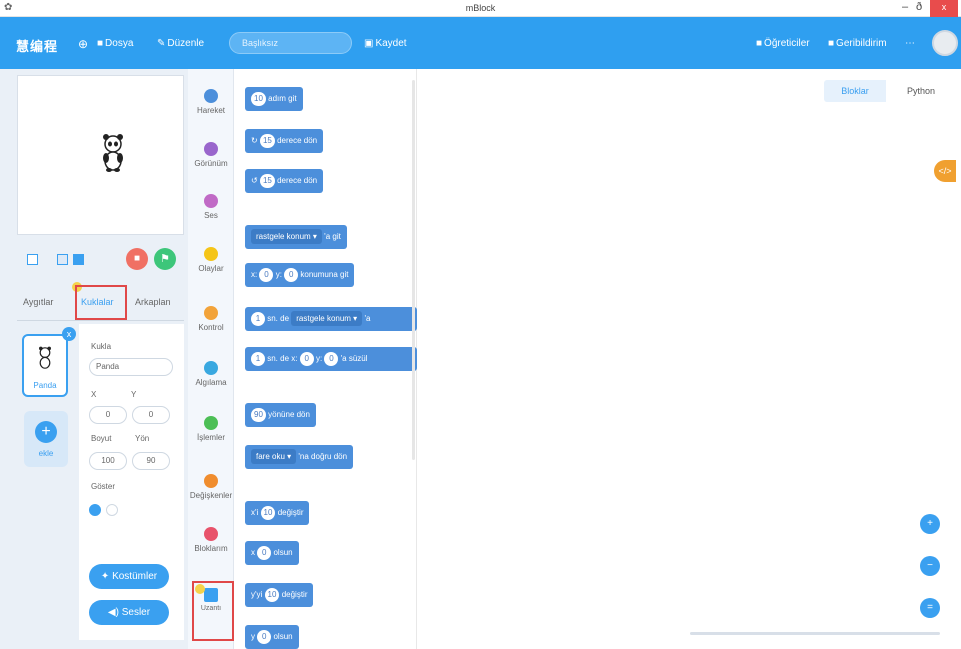 This screenshot has height=649, width=961. Describe the element at coordinates (299, 457) in the screenshot. I see `block-point-towards: fare oku ▾ 'na doğru dön` at that location.